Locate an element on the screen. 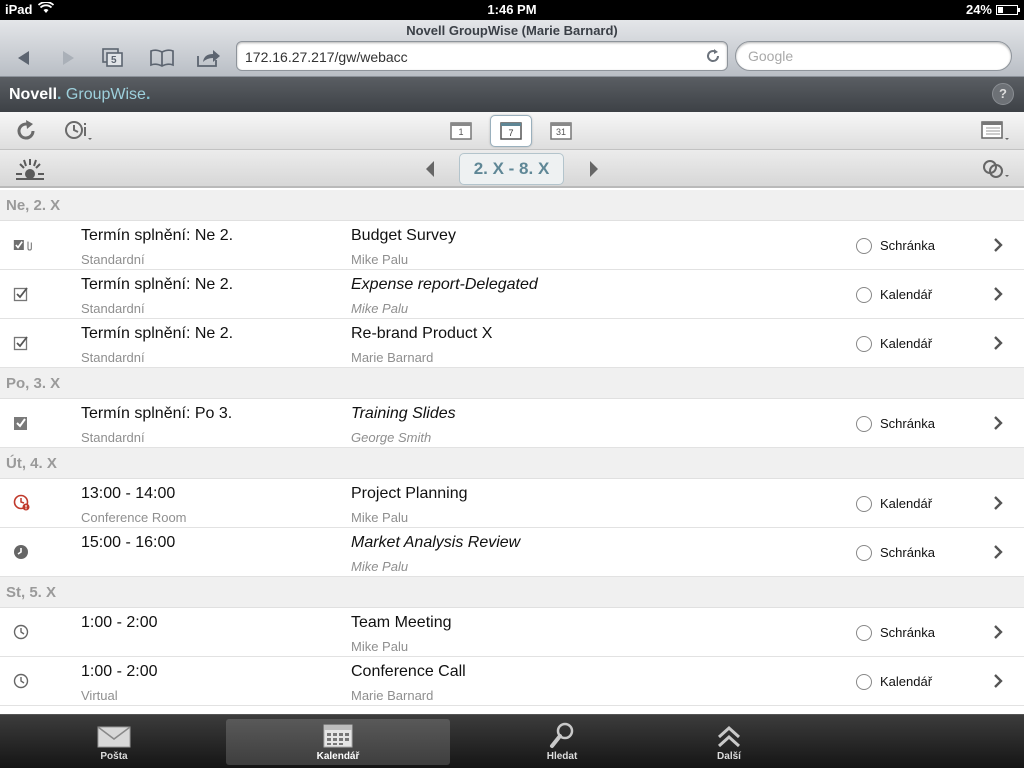  battery-icon is located at coordinates (1008, 9).